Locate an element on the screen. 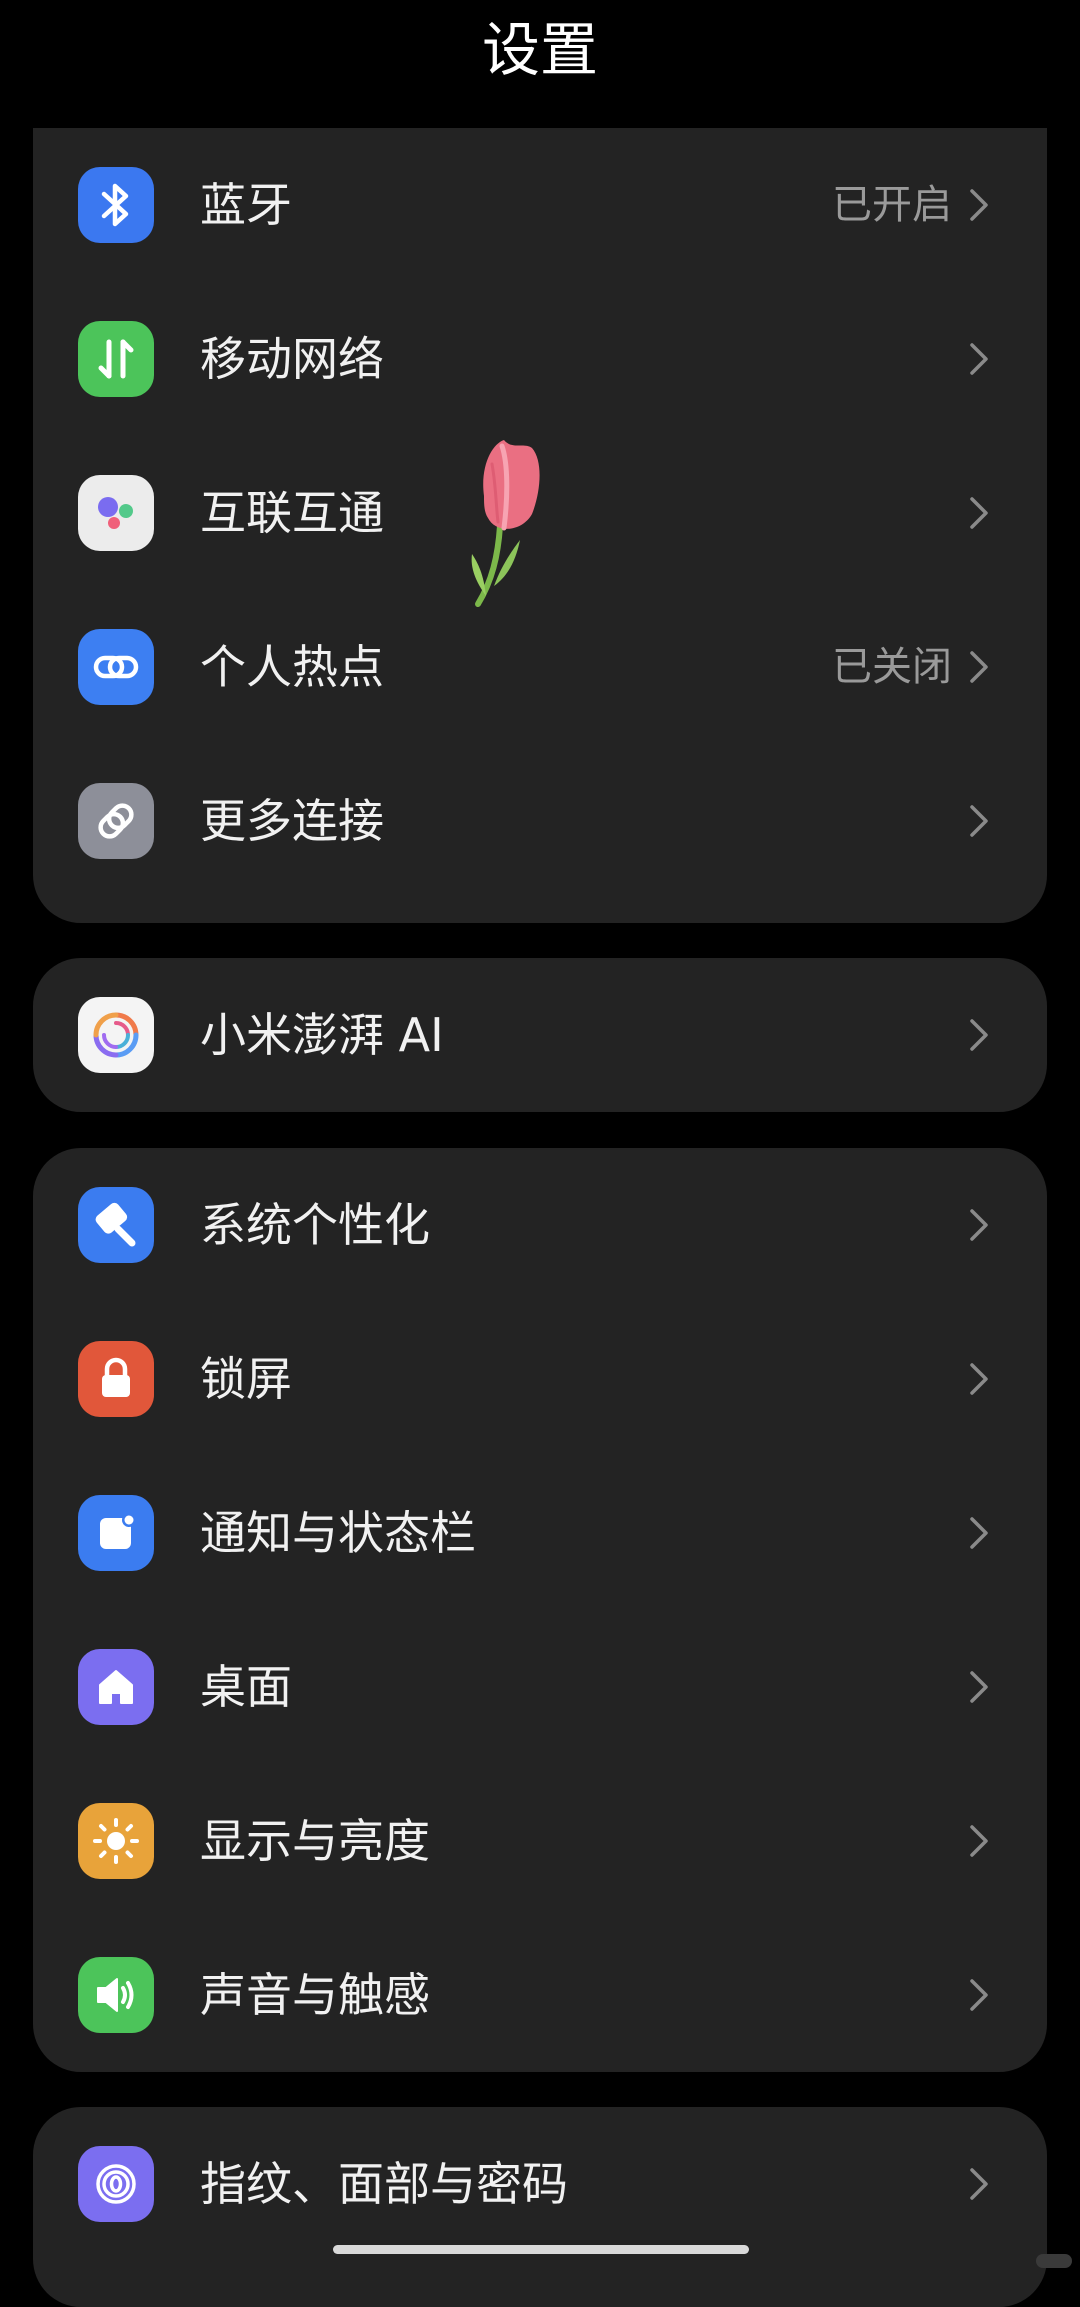 The width and height of the screenshot is (1080, 2307). settings-row-label: 个人热点 is located at coordinates (292, 667).